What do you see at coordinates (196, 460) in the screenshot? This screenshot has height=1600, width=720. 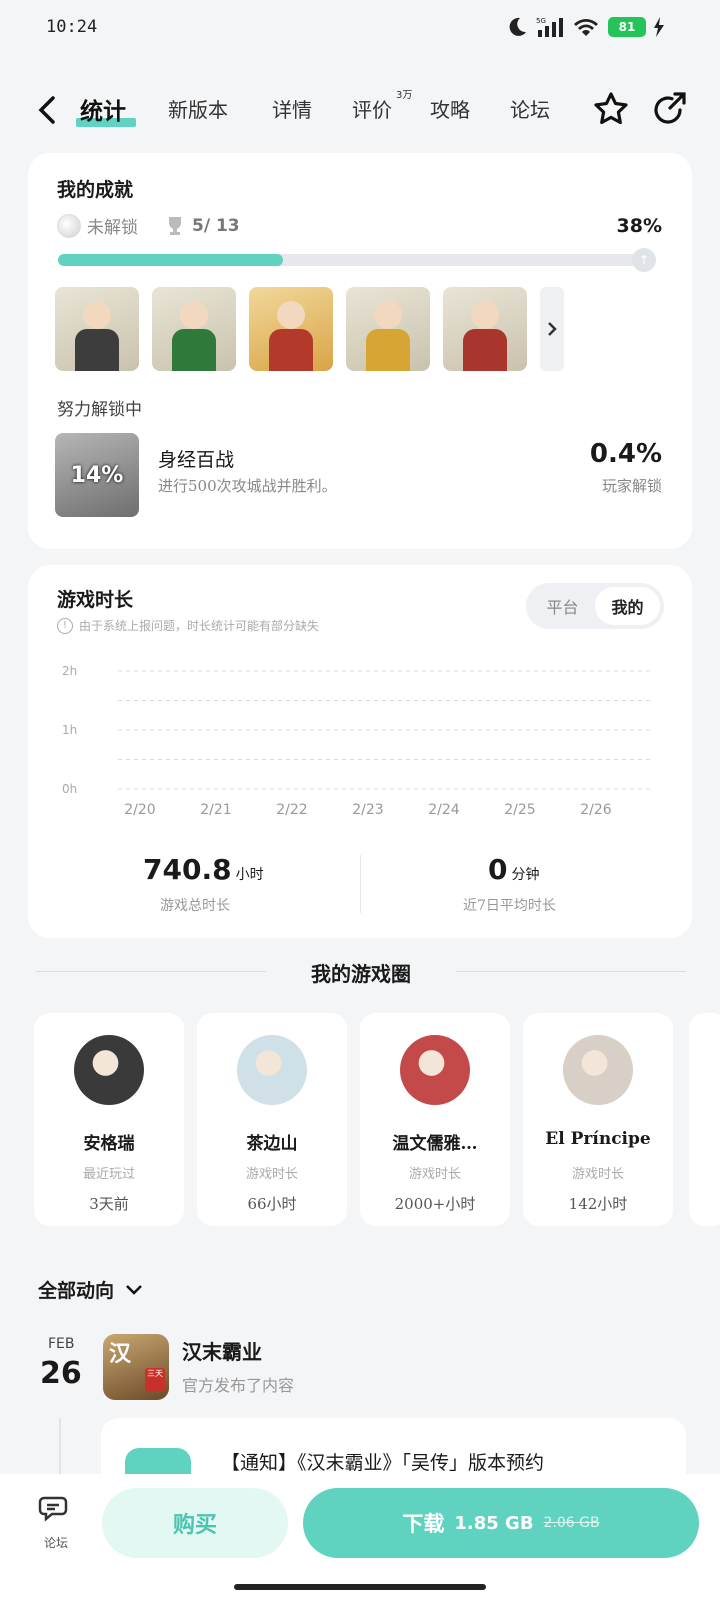 I see `in-progress-name: 身经百战` at bounding box center [196, 460].